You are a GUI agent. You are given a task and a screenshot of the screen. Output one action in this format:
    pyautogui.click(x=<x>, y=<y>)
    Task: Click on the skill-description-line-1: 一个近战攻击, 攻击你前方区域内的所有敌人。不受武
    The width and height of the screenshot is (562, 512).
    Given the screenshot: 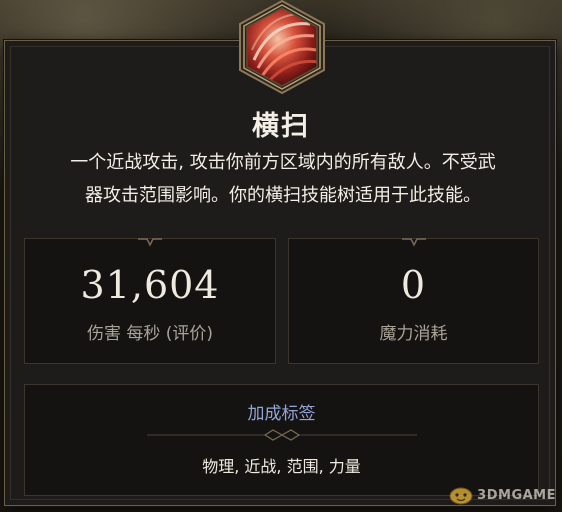 What is the action you would take?
    pyautogui.click(x=283, y=162)
    